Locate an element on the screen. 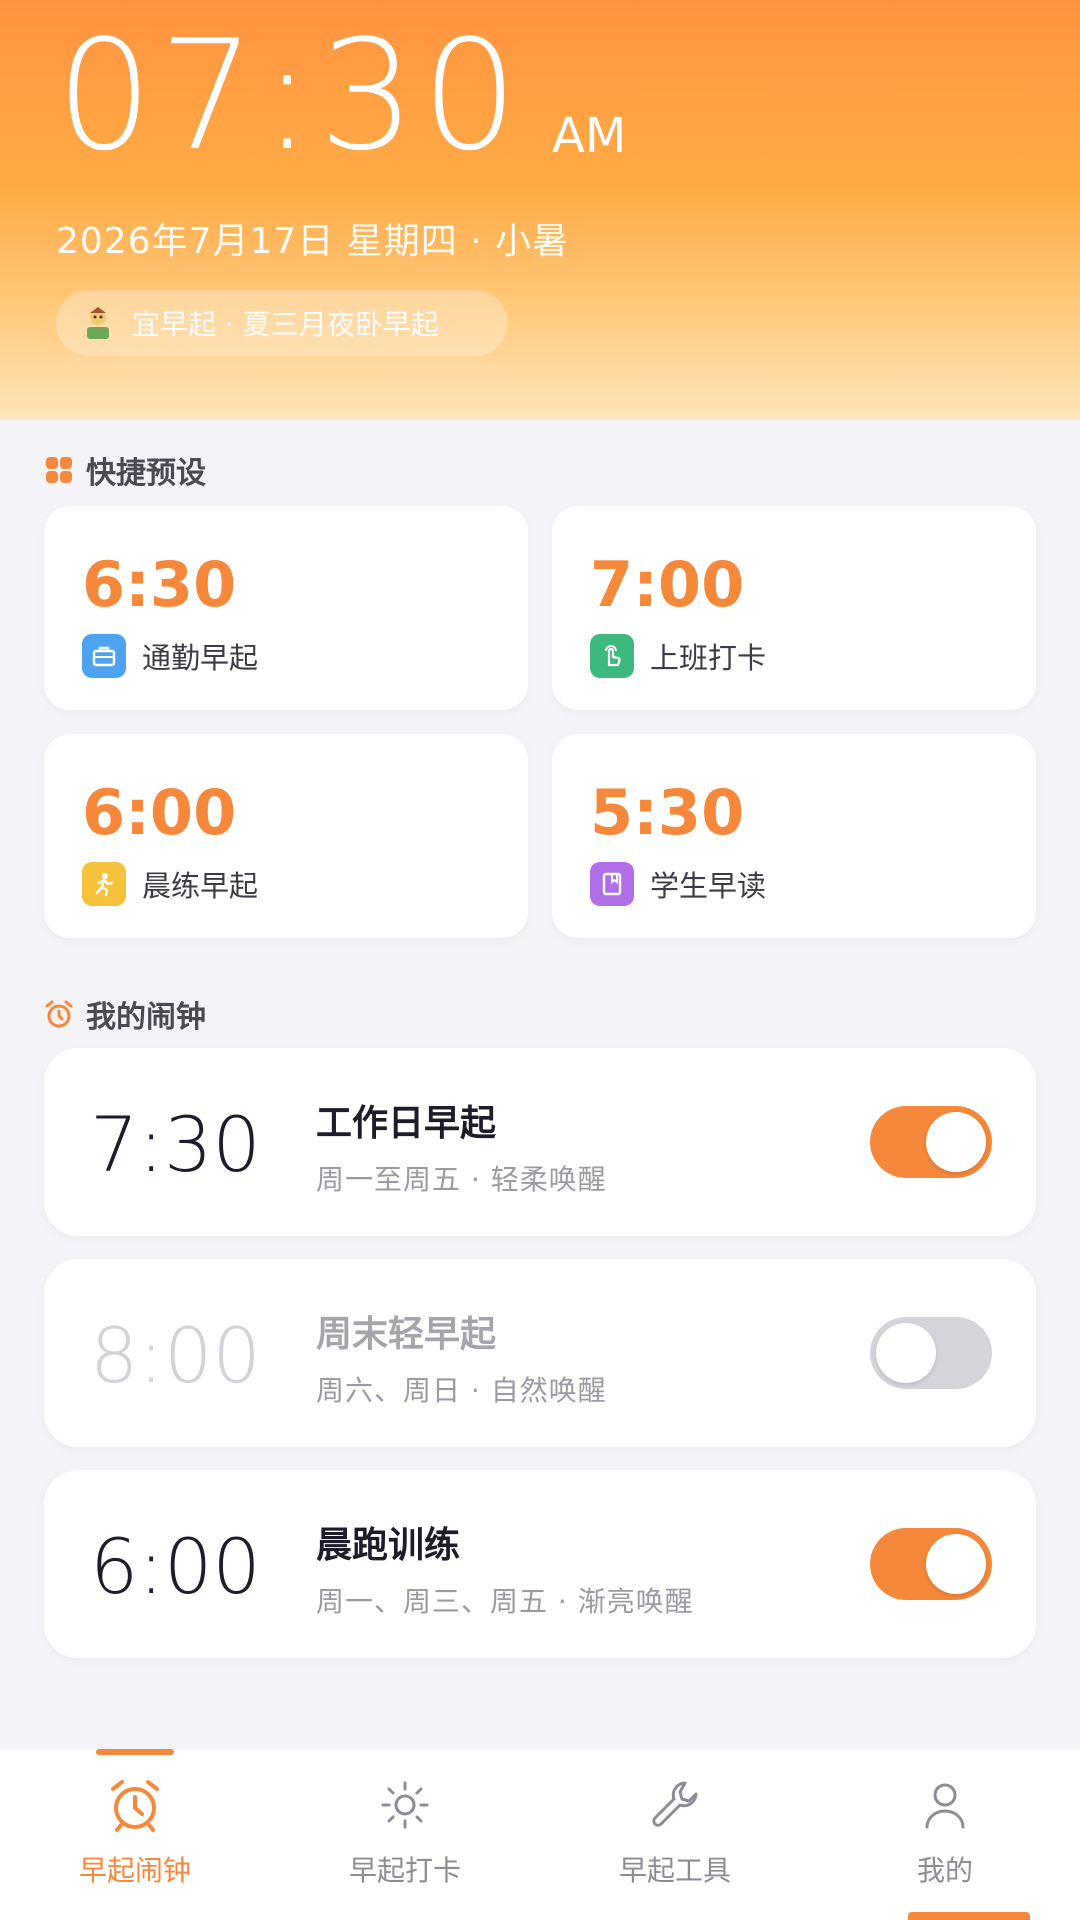  bottom-nav: 早起闹钟 早起打卡 早起工具 我的 is located at coordinates (540, 1834).